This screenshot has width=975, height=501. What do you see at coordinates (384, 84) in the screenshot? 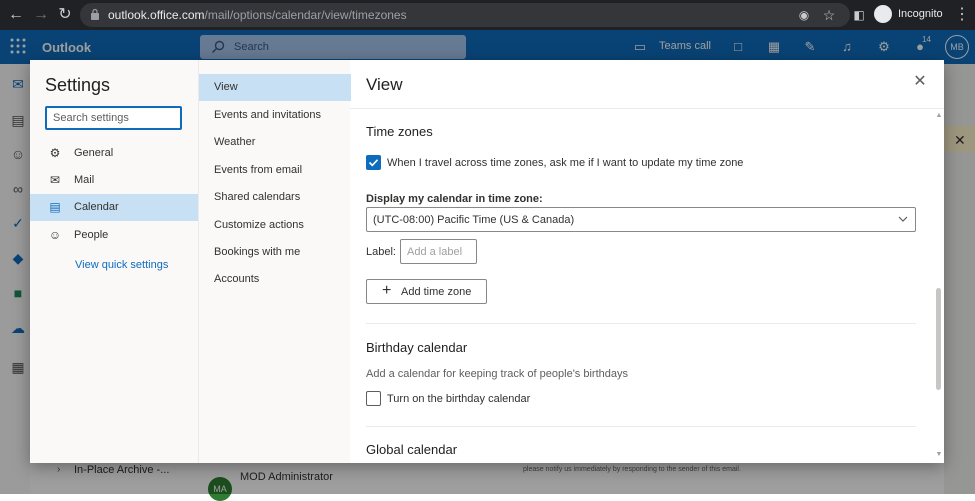
I see `page-title: View` at bounding box center [384, 84].